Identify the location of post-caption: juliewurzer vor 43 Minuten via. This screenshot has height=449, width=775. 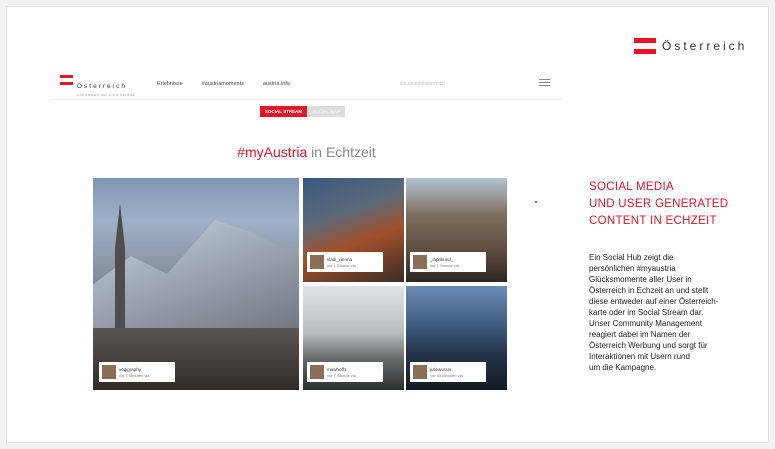
(448, 372).